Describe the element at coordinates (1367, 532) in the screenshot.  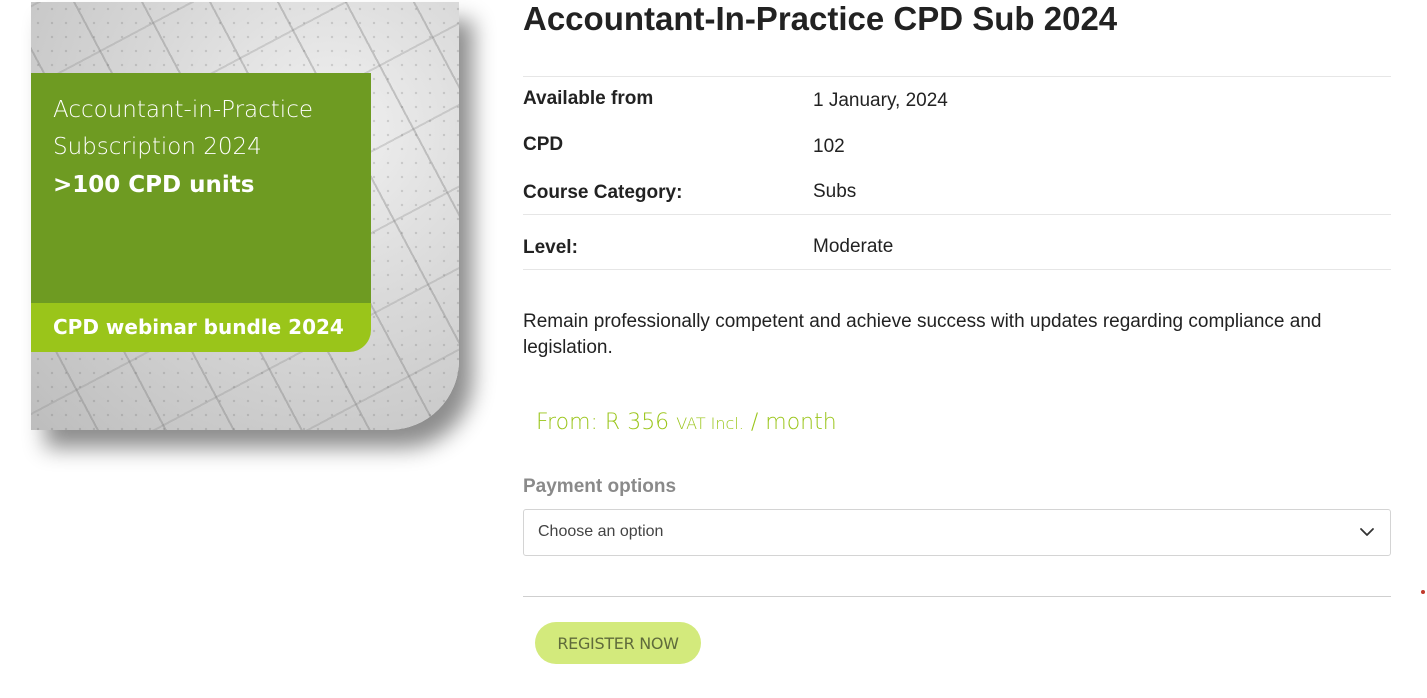
I see `chevron-down-icon` at that location.